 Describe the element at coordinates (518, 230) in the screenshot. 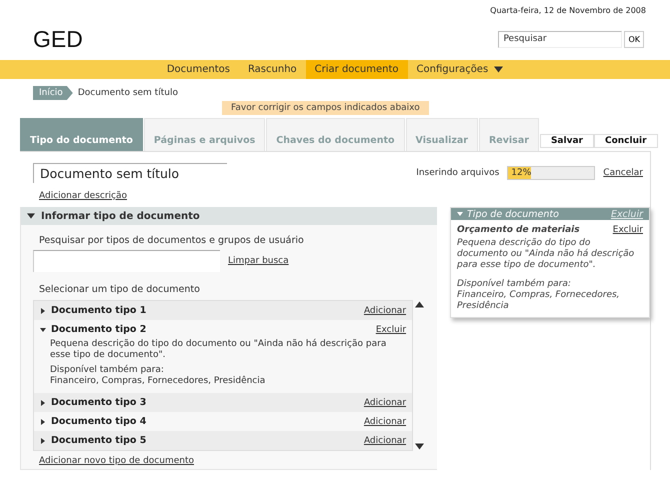

I see `selected-type-name: Orçamento de materiais` at that location.